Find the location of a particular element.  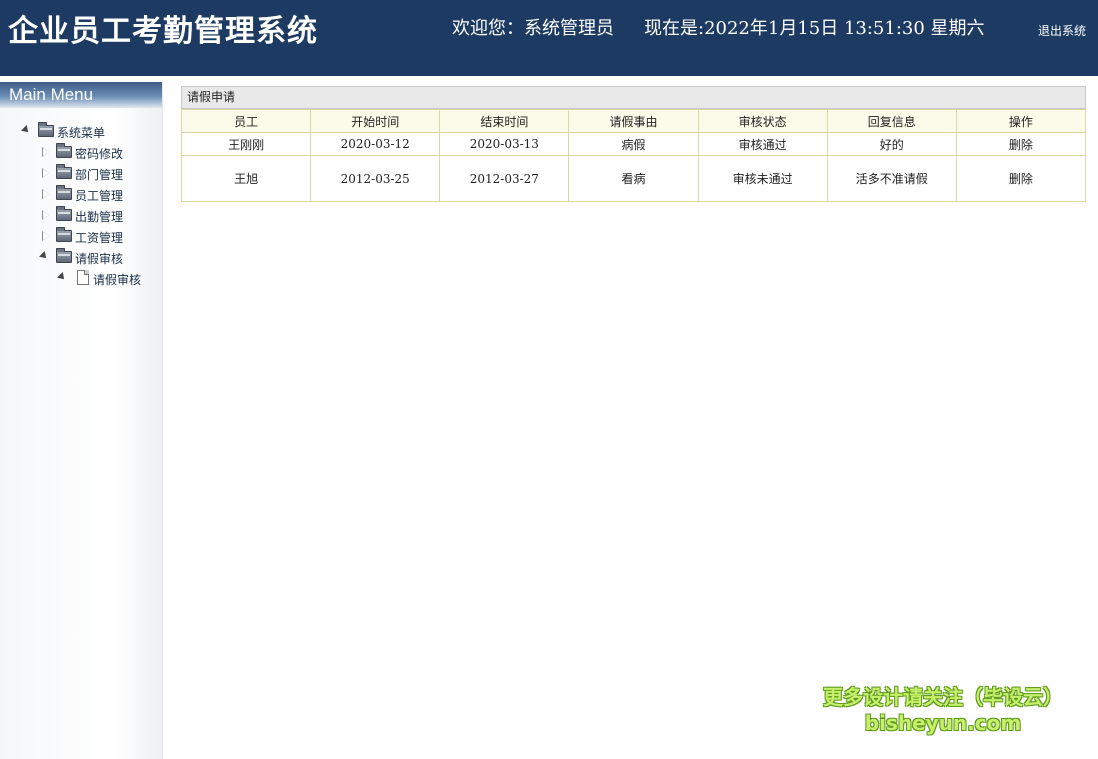

tree-item-department: 部门管理 is located at coordinates (81, 174).